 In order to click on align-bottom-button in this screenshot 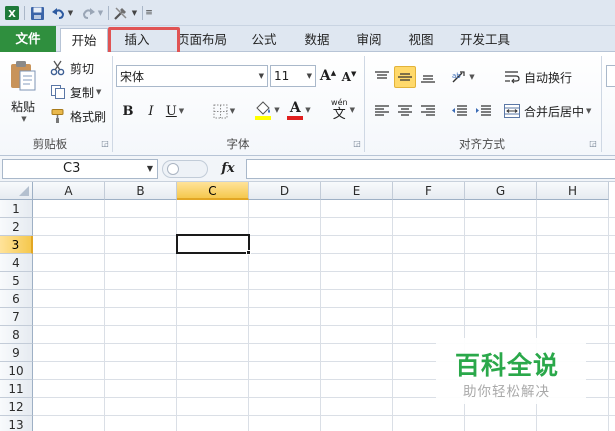, I will do `click(428, 77)`.